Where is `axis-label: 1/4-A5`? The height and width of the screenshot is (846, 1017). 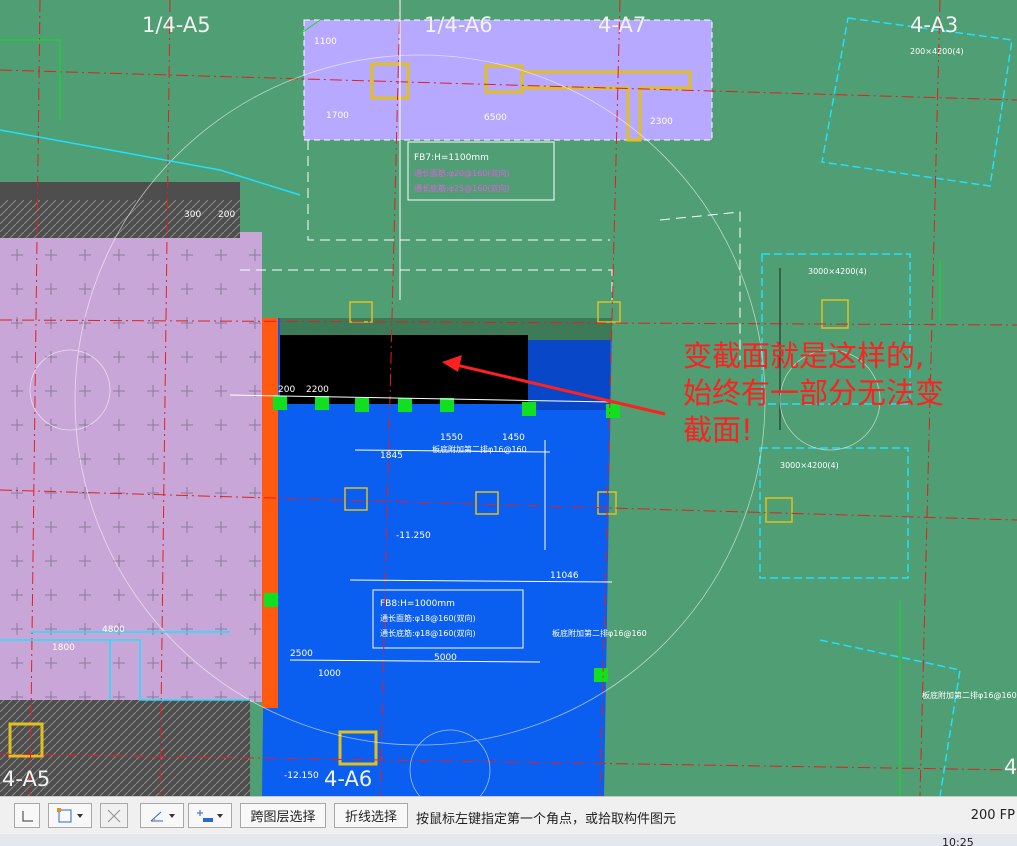
axis-label: 1/4-A5 is located at coordinates (176, 25).